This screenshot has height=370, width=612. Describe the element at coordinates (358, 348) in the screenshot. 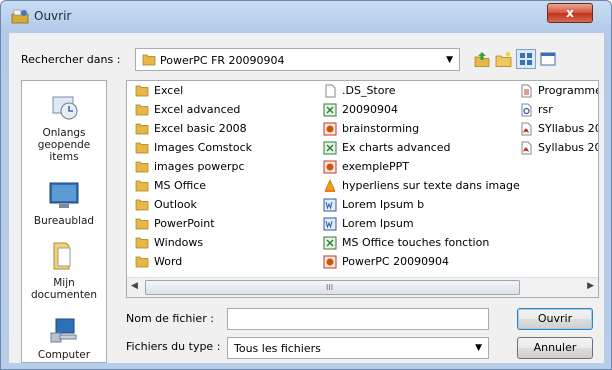

I see `filetype-combo: Tous les fichiers ▼` at that location.